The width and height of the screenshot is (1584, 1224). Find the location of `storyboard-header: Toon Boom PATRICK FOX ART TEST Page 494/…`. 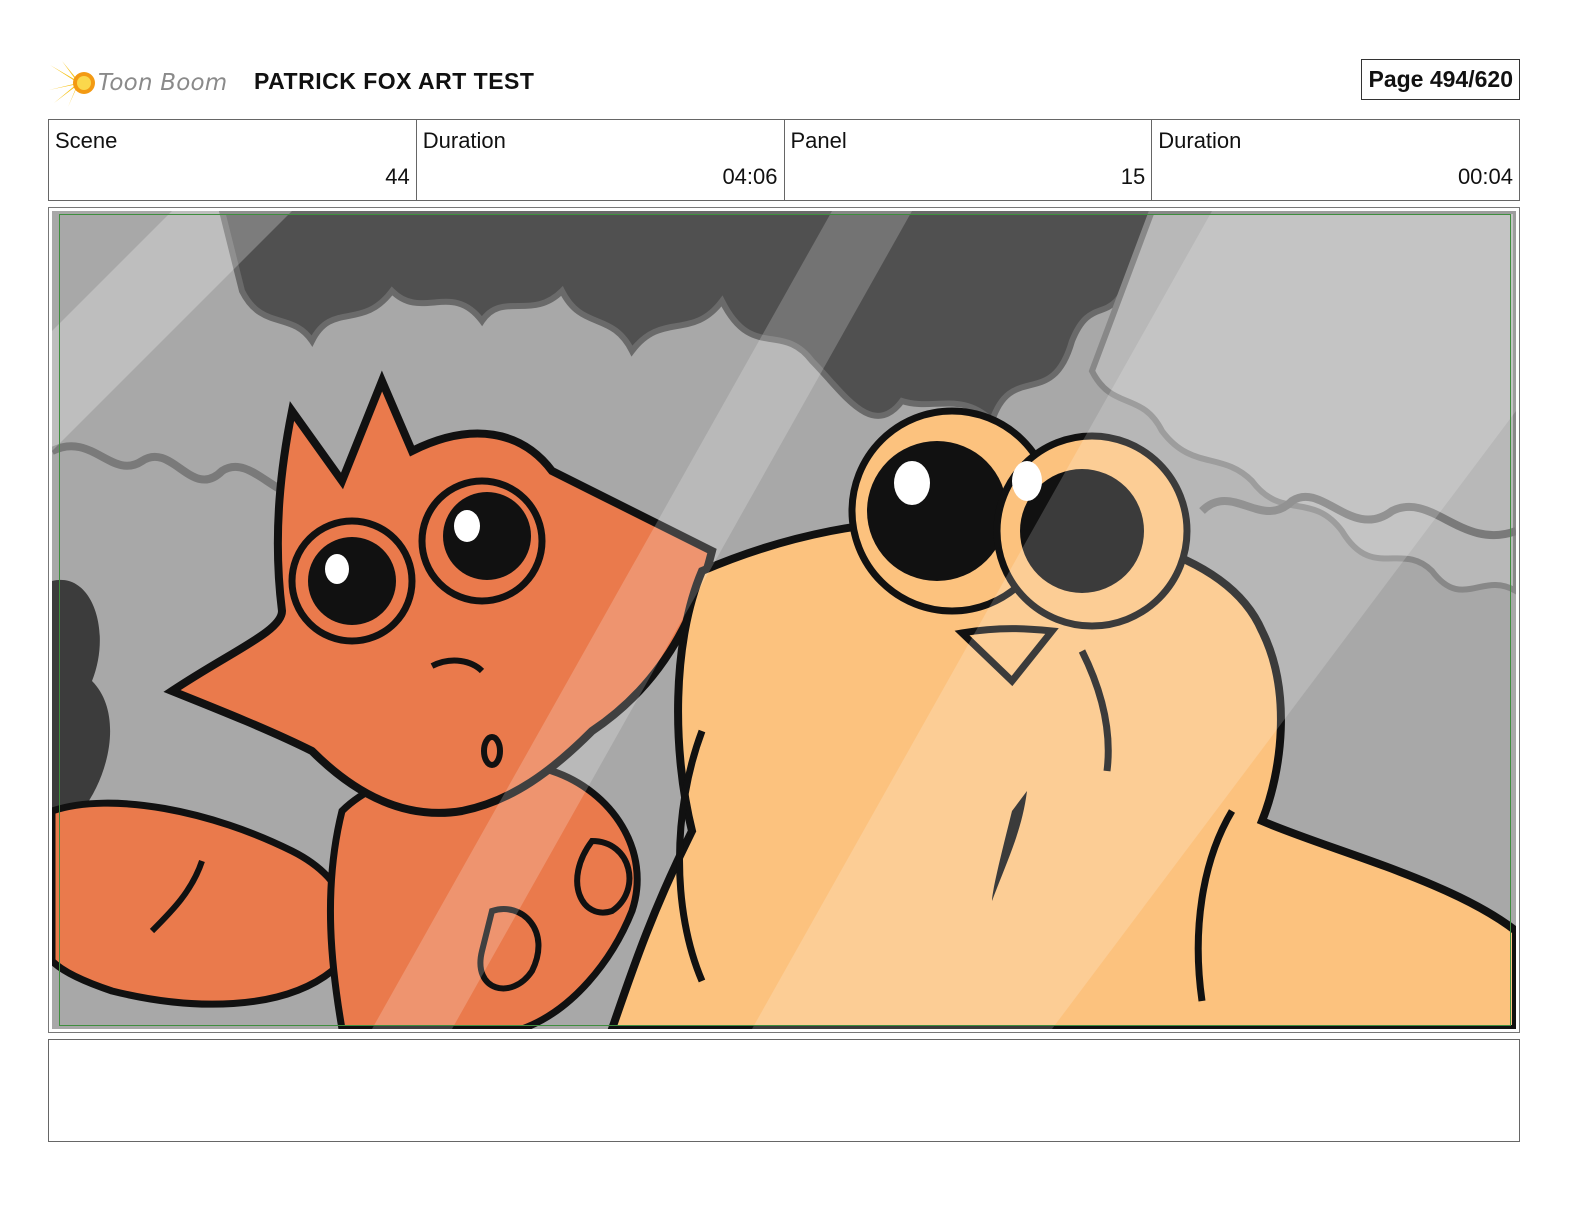

storyboard-header: Toon Boom PATRICK FOX ART TEST Page 494/… is located at coordinates (784, 82).